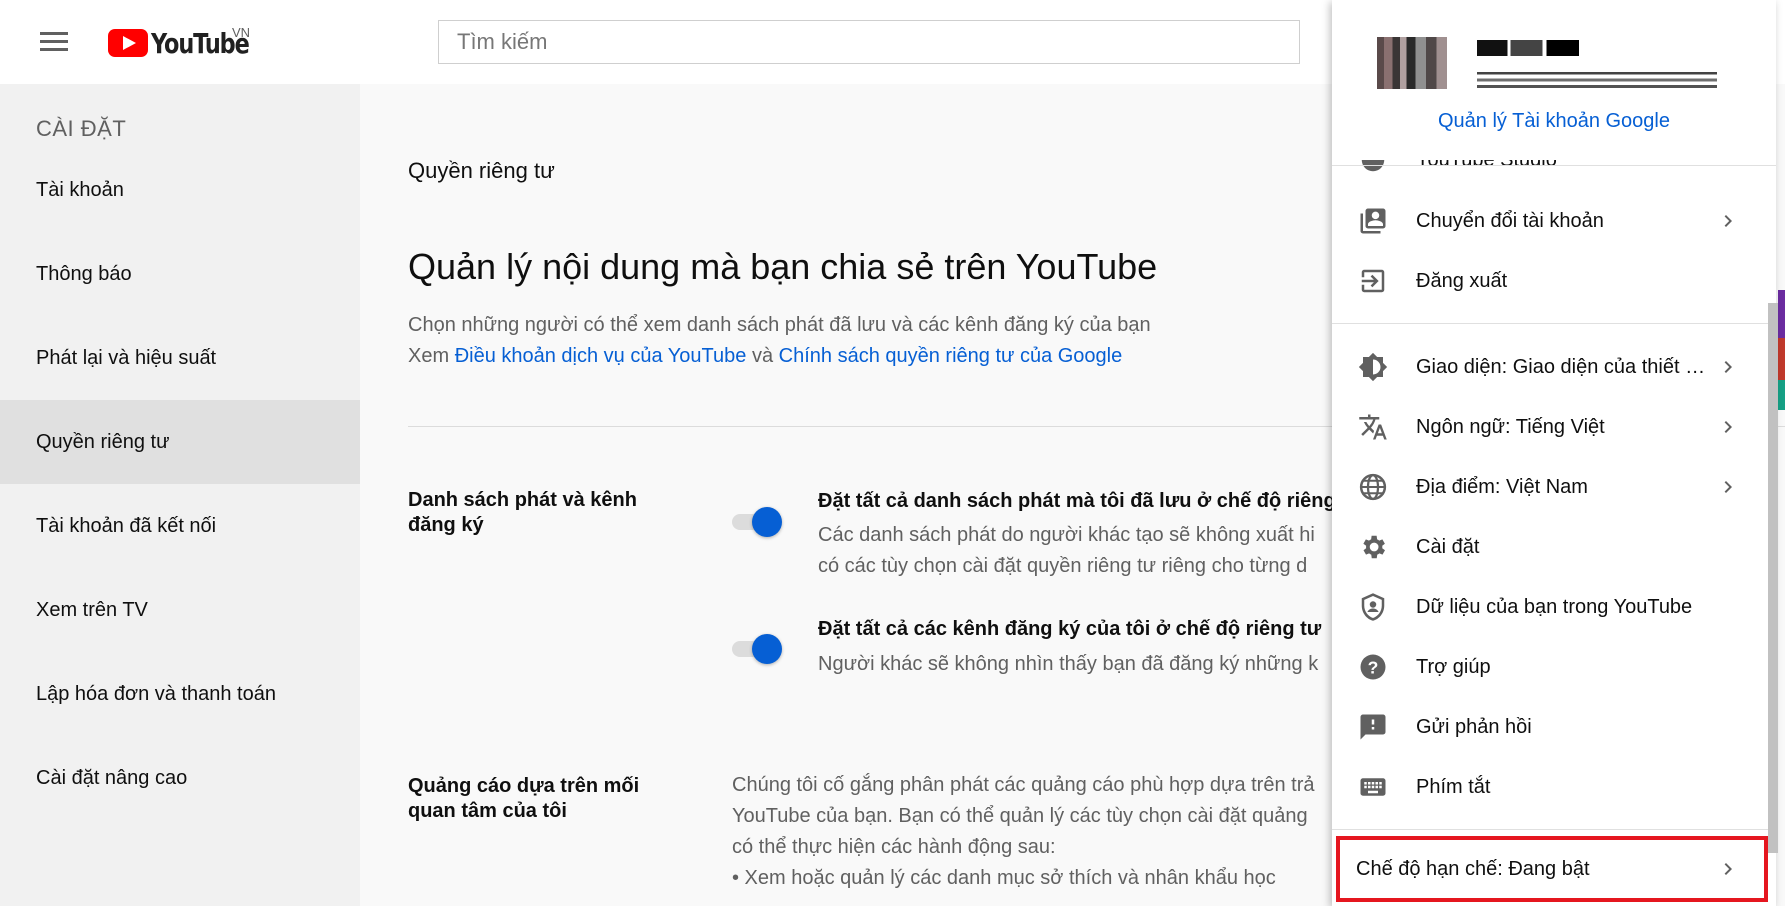 The height and width of the screenshot is (906, 1785). What do you see at coordinates (481, 170) in the screenshot?
I see `section-label: Quyền riêng tư` at bounding box center [481, 170].